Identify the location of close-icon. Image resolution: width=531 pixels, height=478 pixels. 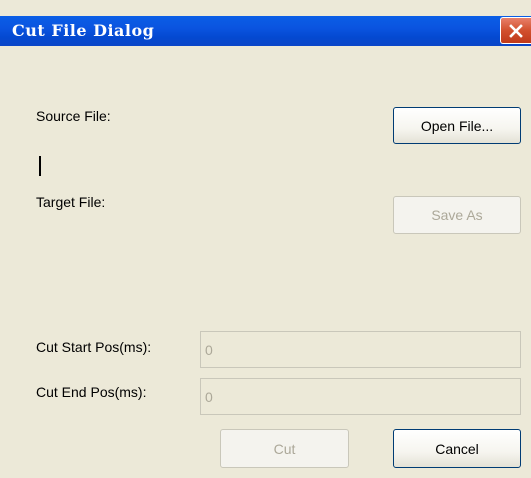
(516, 30).